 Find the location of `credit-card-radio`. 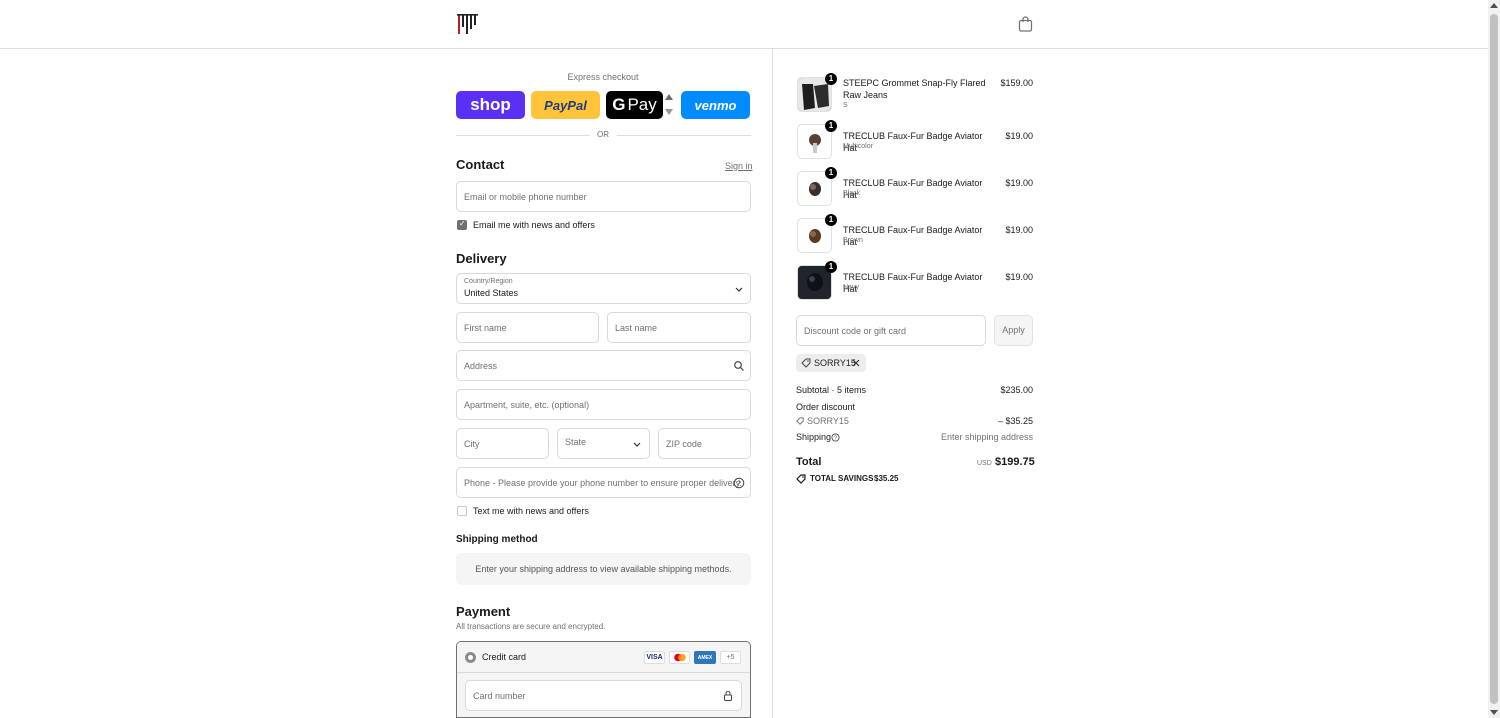

credit-card-radio is located at coordinates (470, 657).